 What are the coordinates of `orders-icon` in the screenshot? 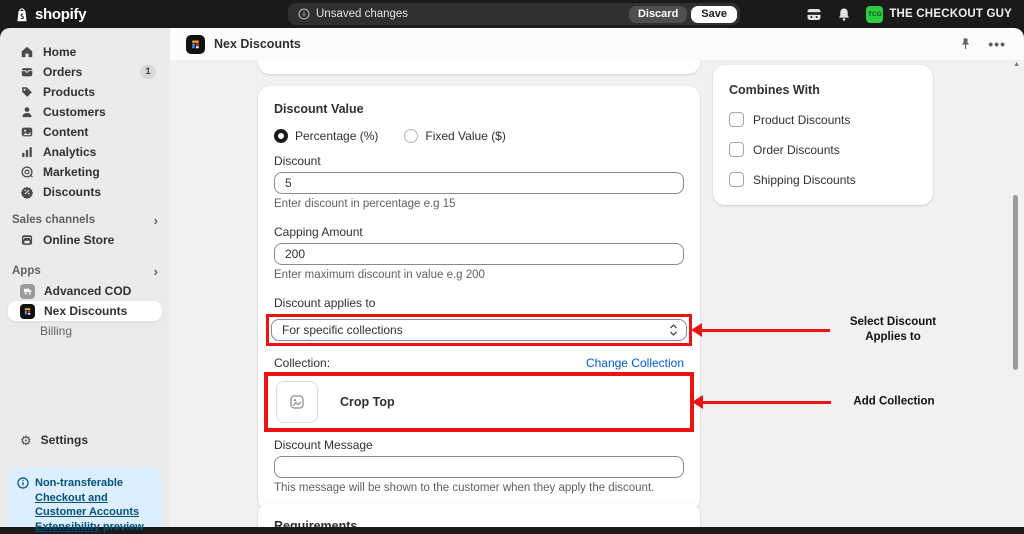 It's located at (27, 72).